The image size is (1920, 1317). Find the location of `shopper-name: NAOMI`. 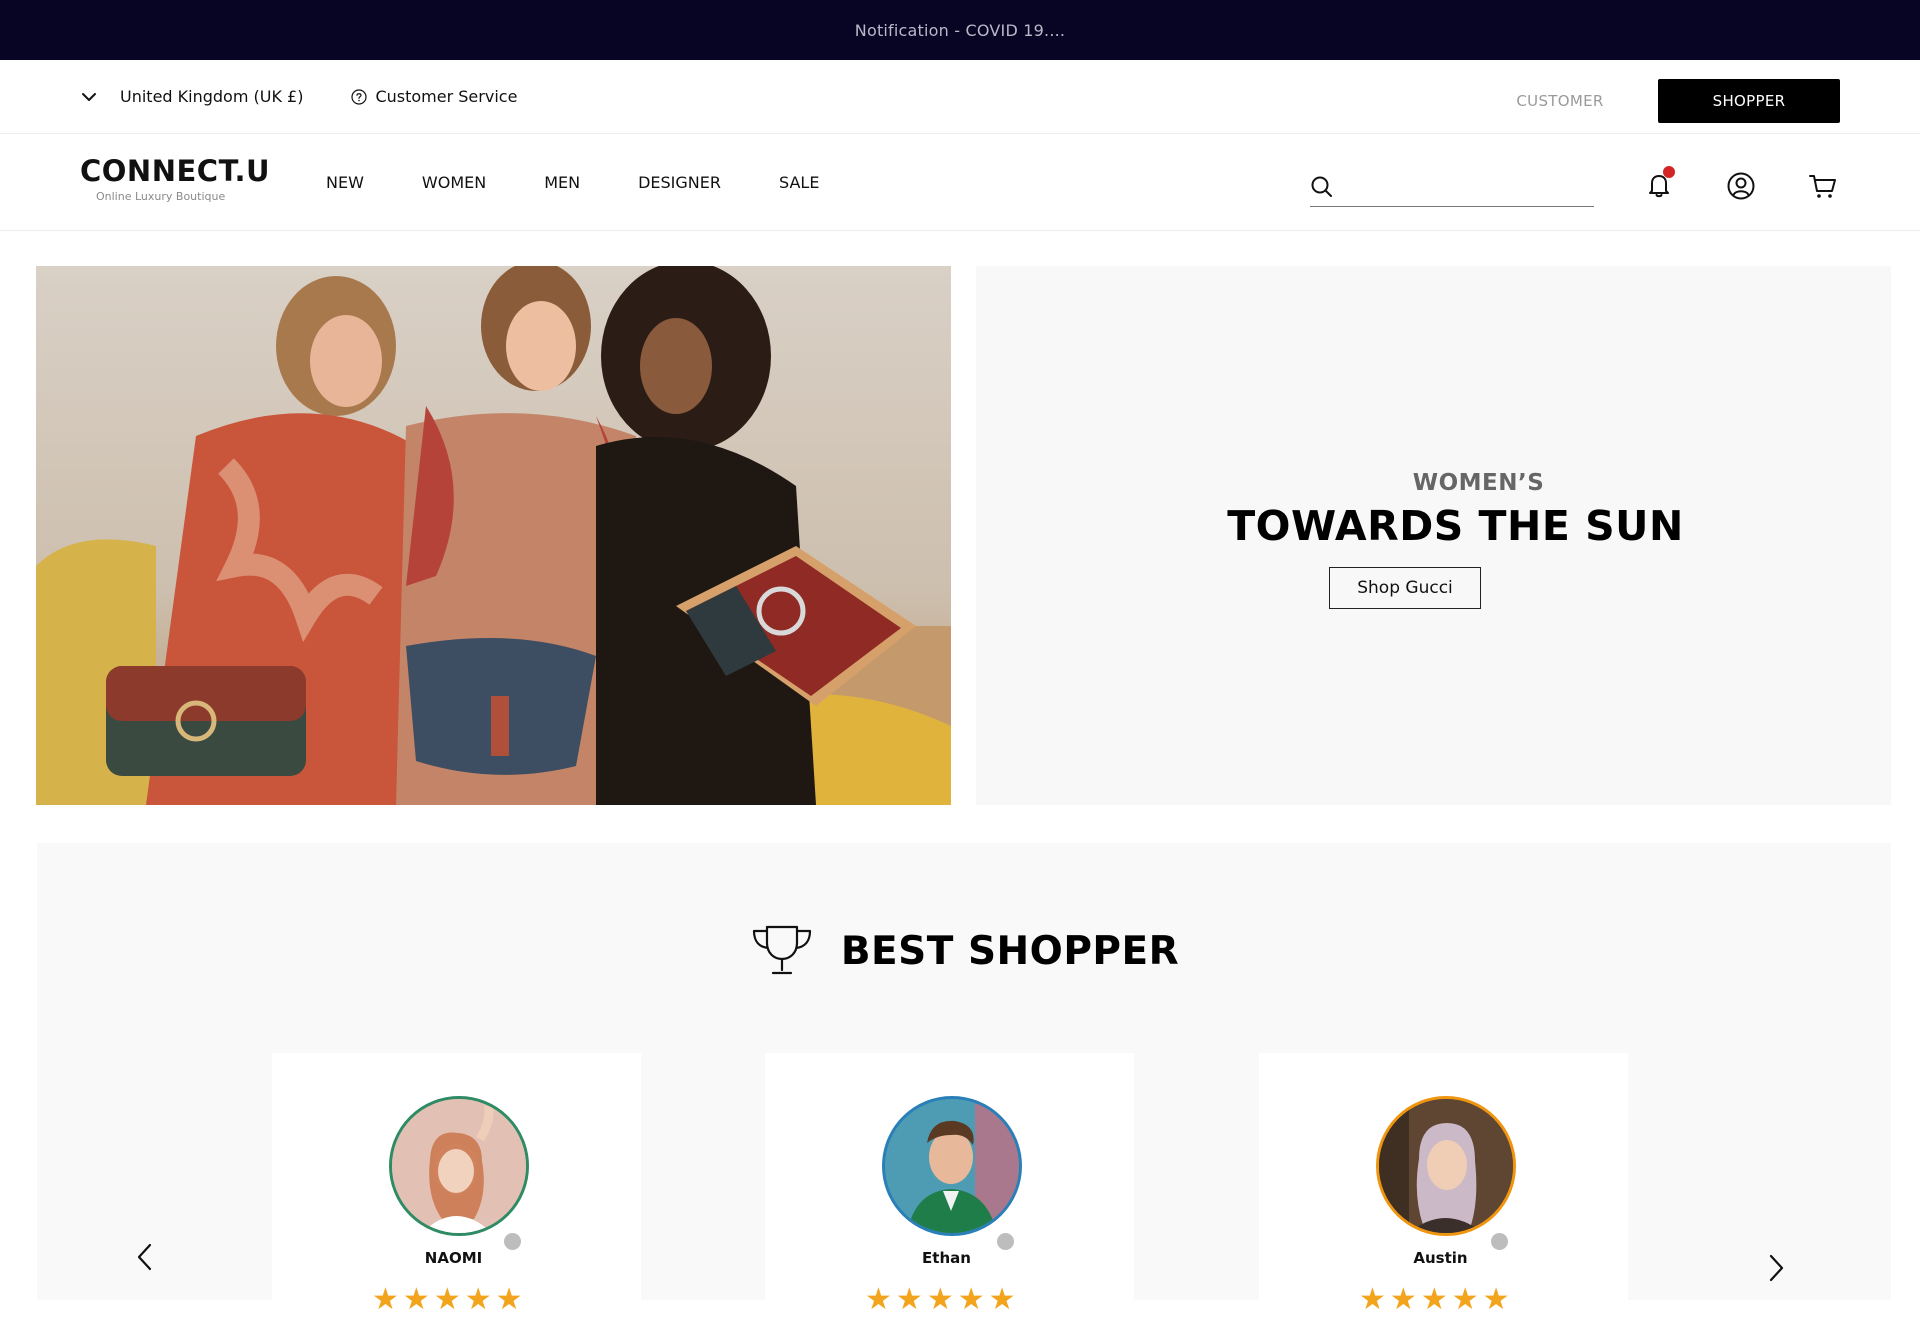

shopper-name: NAOMI is located at coordinates (453, 1258).